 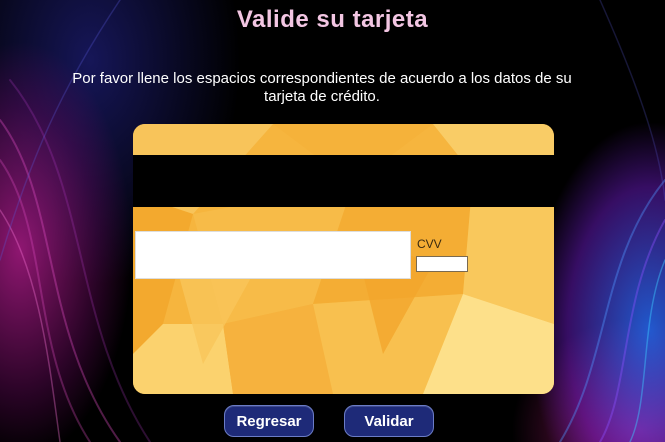 What do you see at coordinates (269, 421) in the screenshot?
I see `back-button: Regresar` at bounding box center [269, 421].